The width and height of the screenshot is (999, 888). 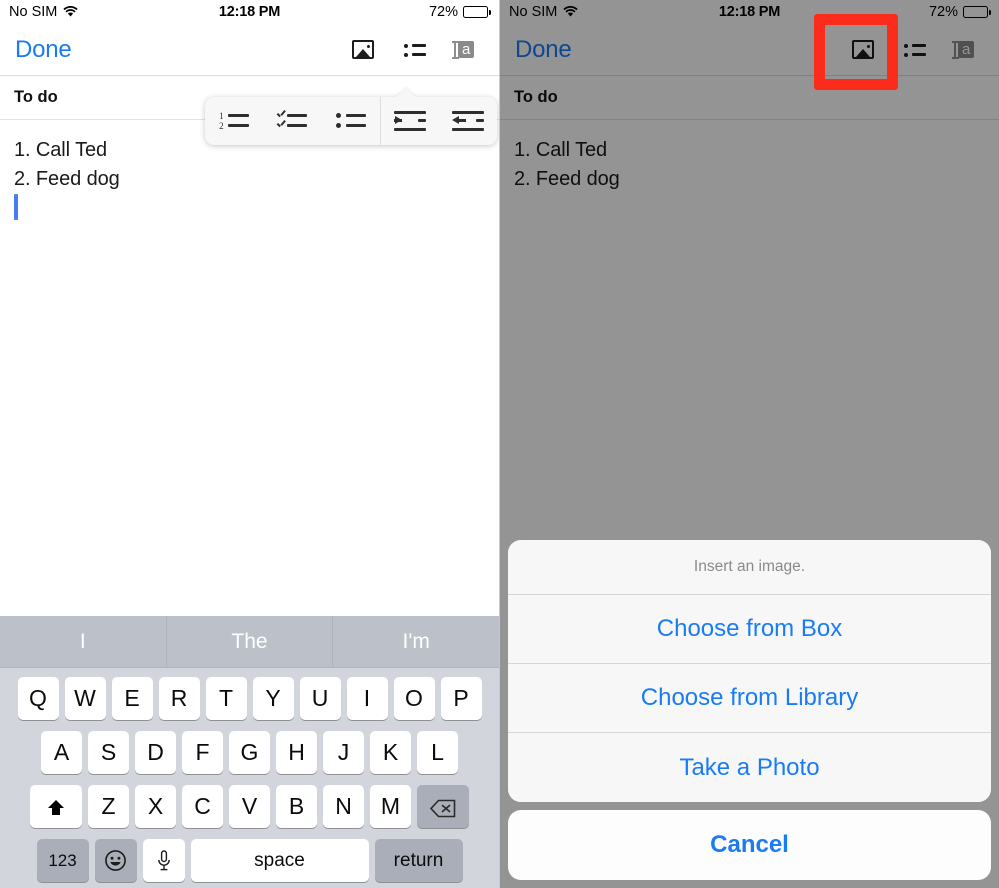 I want to click on keyboard-row-4: 123 space return, so click(x=249, y=860).